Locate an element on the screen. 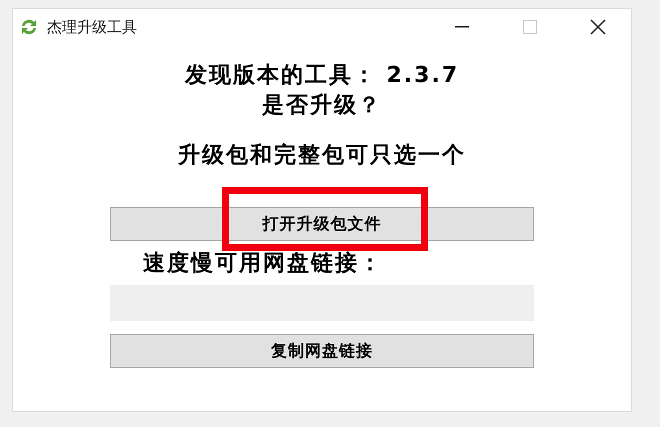 The width and height of the screenshot is (660, 427). message-text: 发现版本的工具： 2.3.7 is located at coordinates (322, 76).